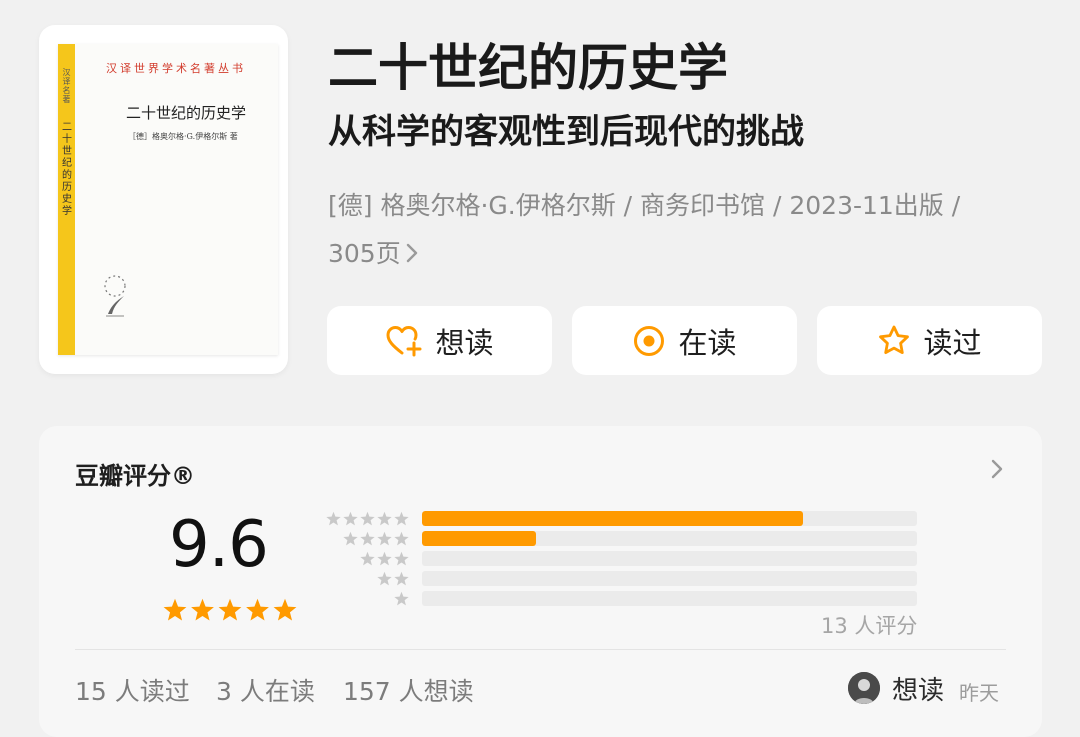 The image size is (1080, 737). What do you see at coordinates (644, 205) in the screenshot?
I see `book-meta-line: [德] 格奥尔格·G.伊格尔斯 / 商务印书馆 / 2023-11出版 /` at bounding box center [644, 205].